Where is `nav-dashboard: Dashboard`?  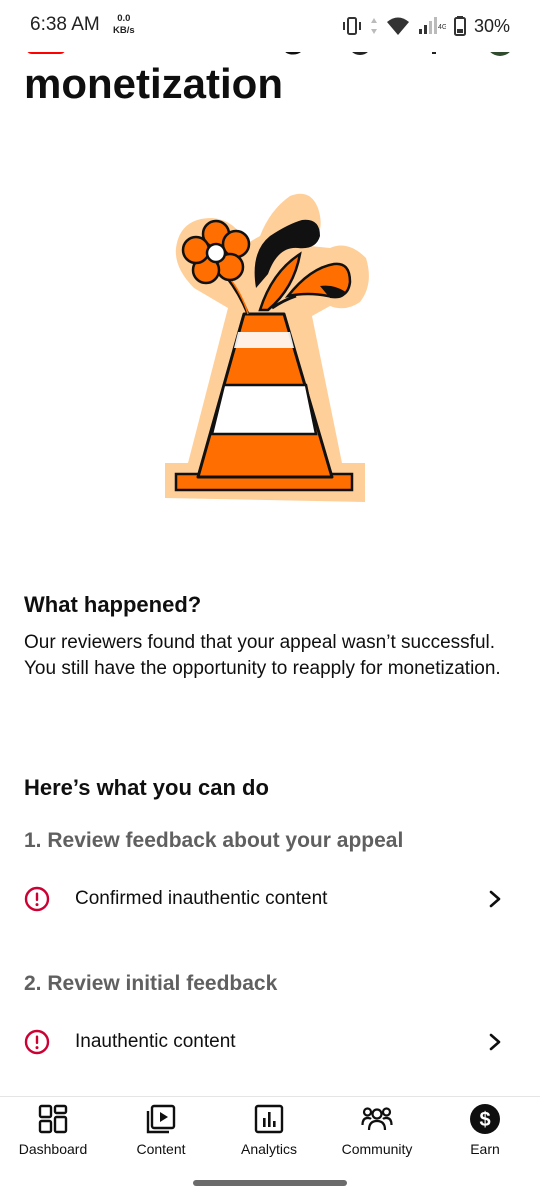
nav-dashboard: Dashboard is located at coordinates (53, 1133).